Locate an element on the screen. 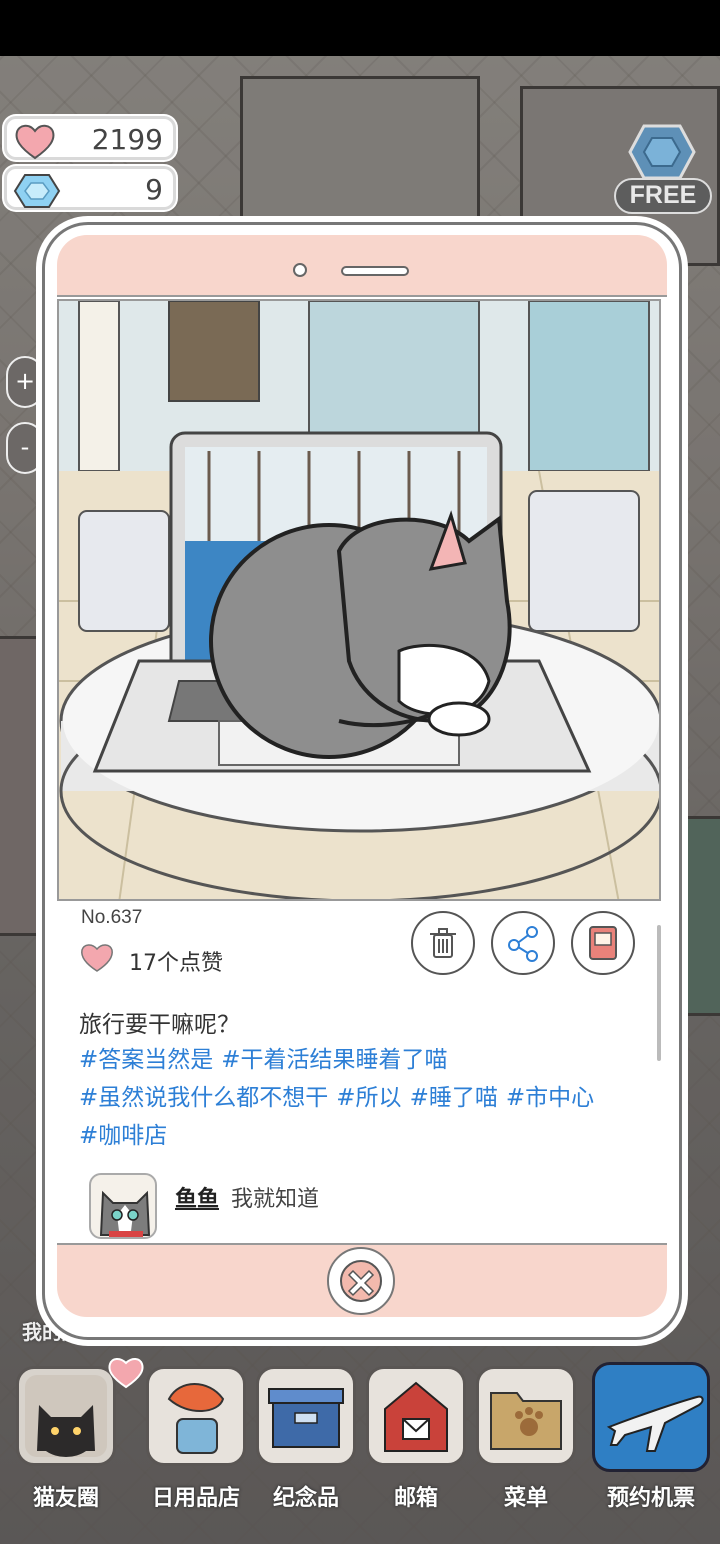 This screenshot has height=1544, width=720. post-caption: 旅行要干嘛呢？ is located at coordinates (159, 1025).